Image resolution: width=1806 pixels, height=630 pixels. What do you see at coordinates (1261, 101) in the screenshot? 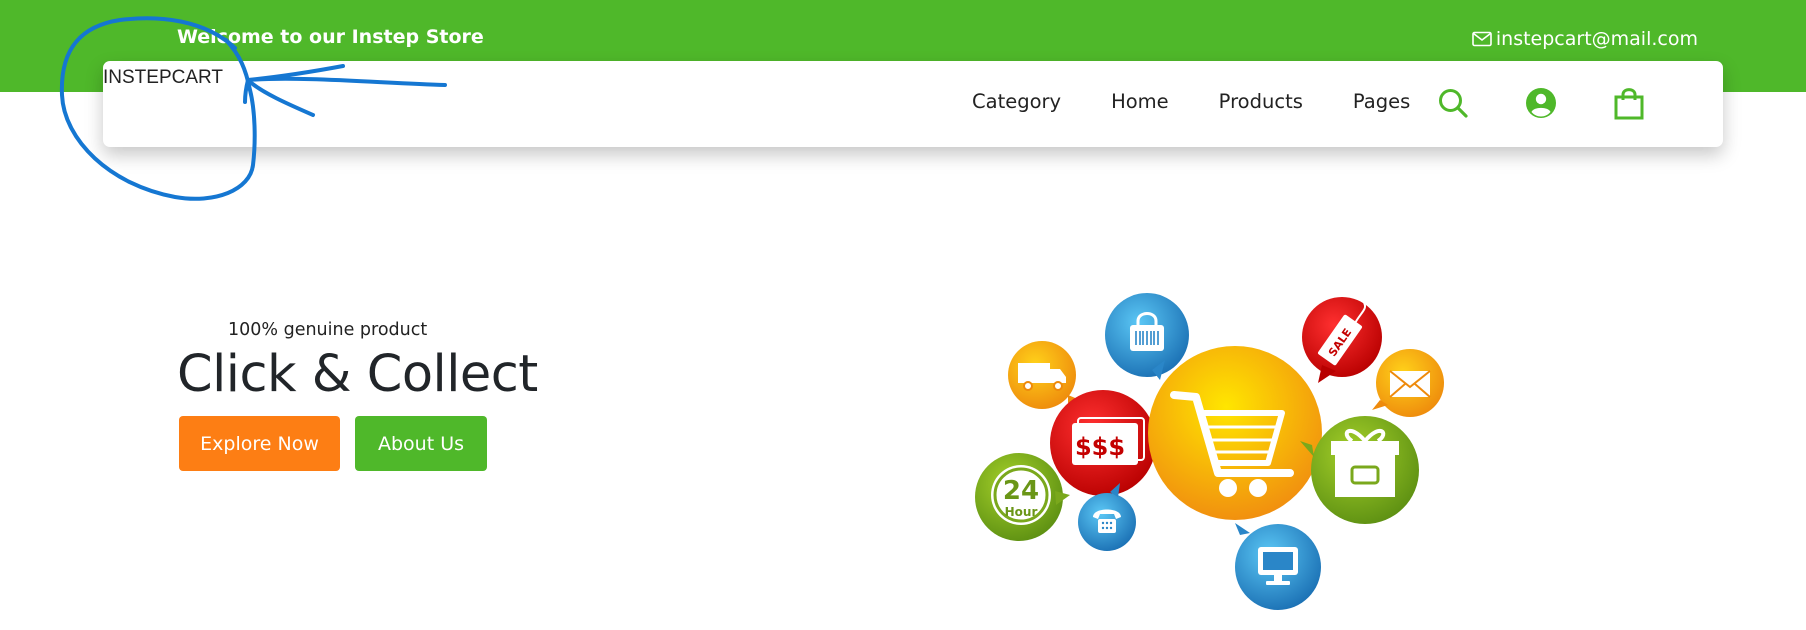
I see `nav-item-products: Products` at bounding box center [1261, 101].